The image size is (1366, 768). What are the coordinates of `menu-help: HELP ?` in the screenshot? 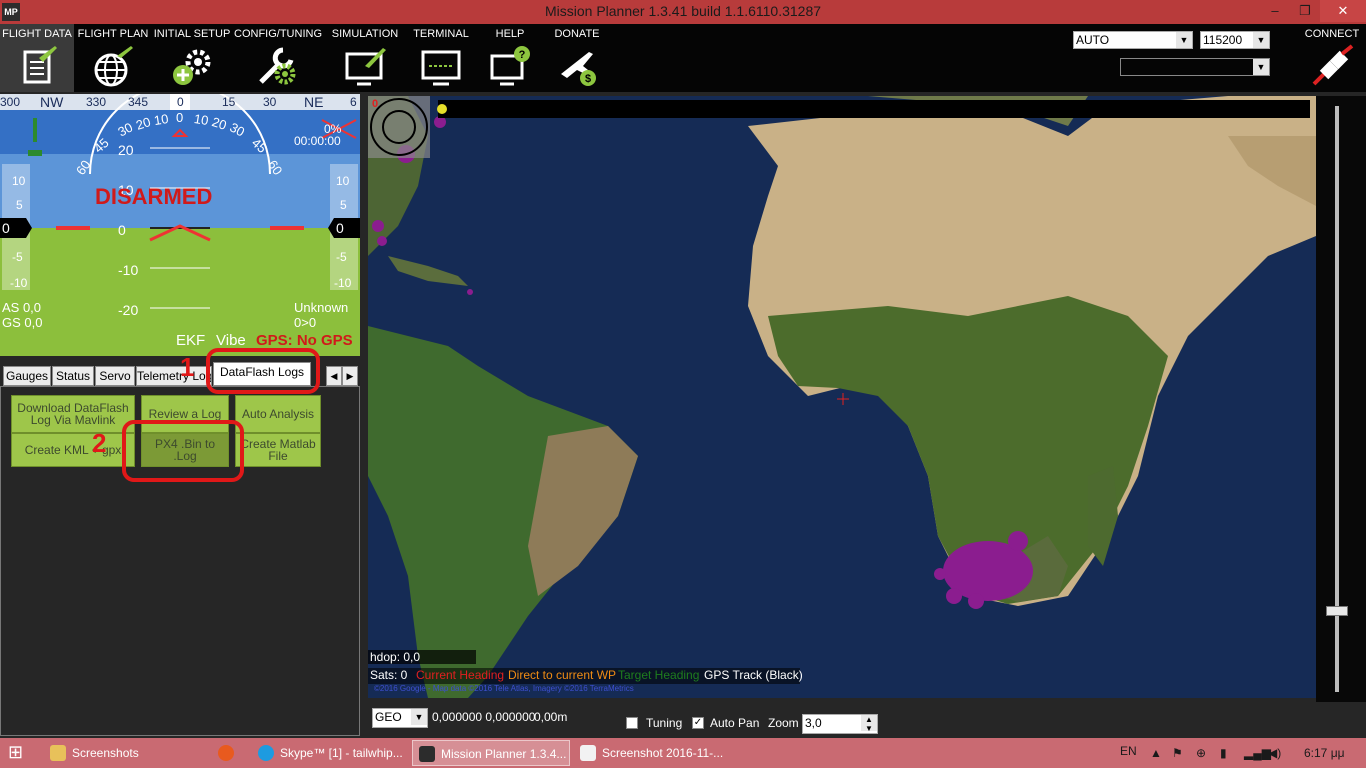 It's located at (510, 58).